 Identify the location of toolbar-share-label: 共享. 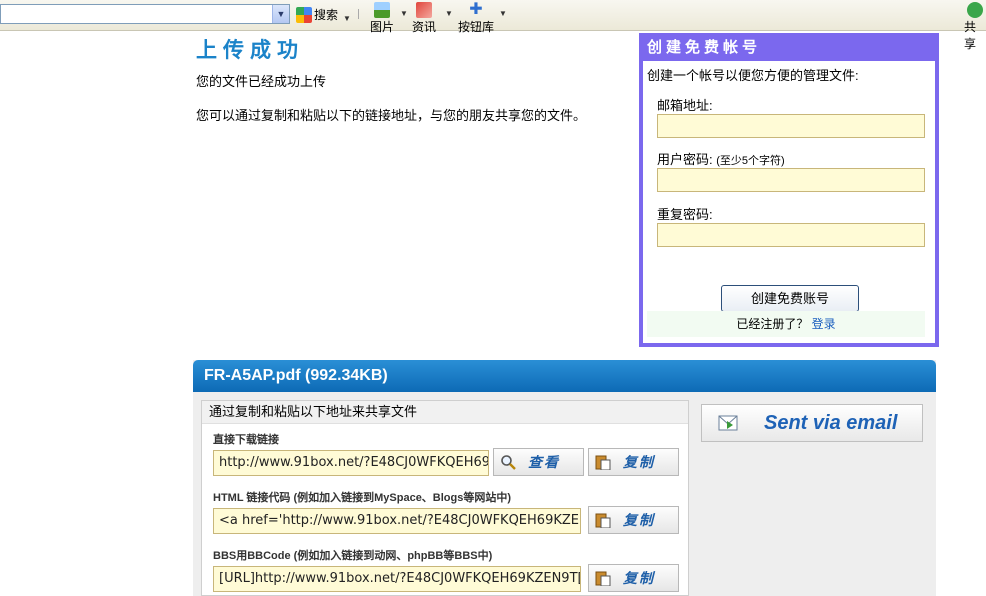
(970, 35).